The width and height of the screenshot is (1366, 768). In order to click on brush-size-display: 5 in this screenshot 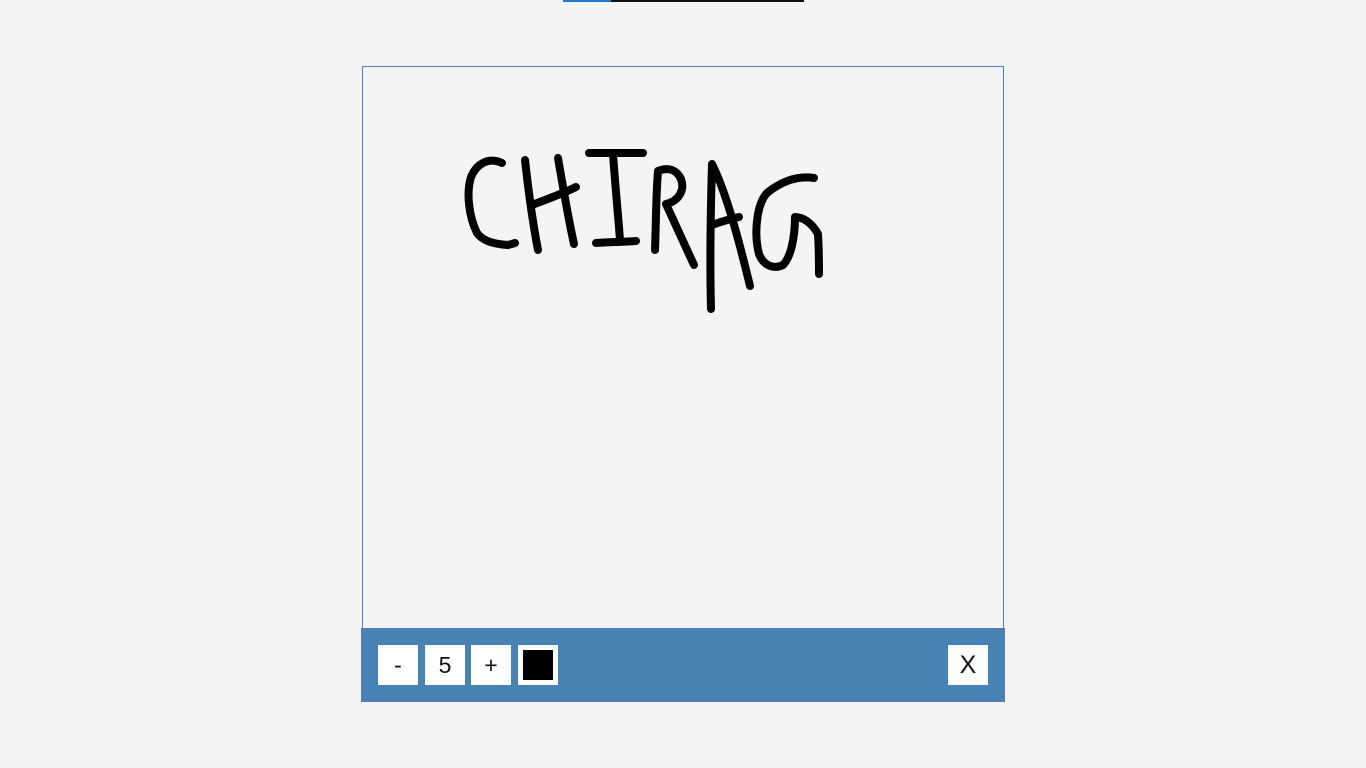, I will do `click(445, 665)`.